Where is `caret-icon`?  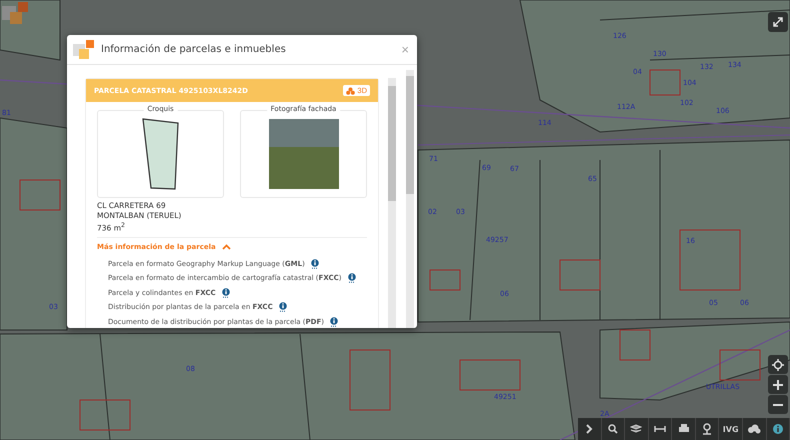 caret-icon is located at coordinates (226, 247).